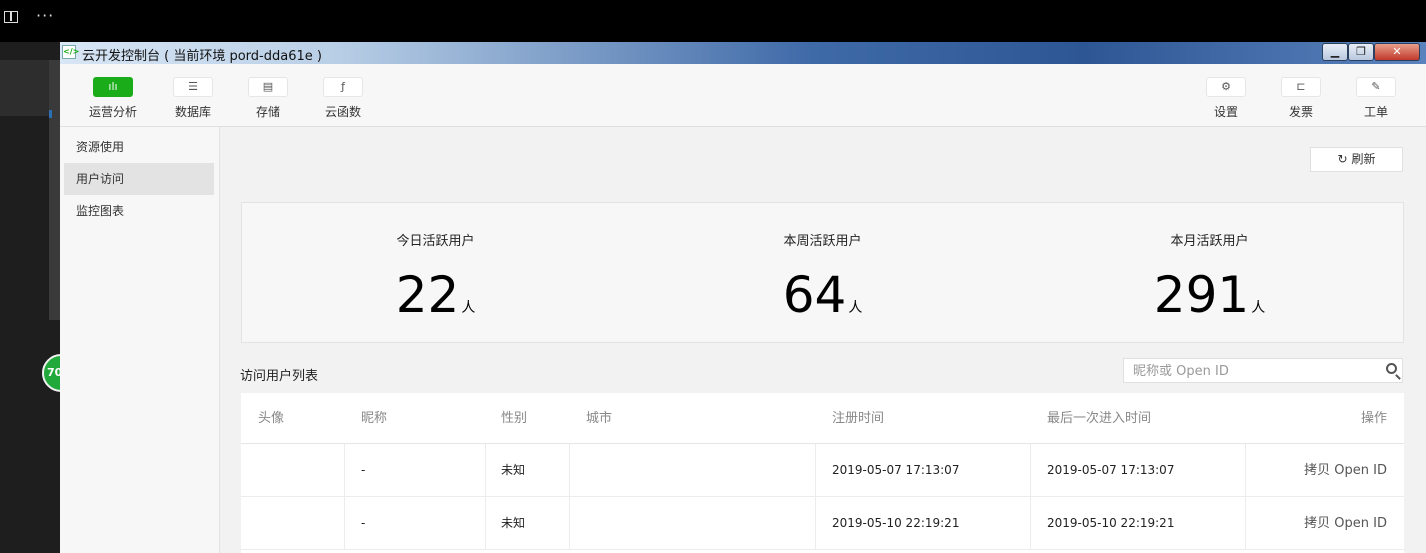  I want to click on sidebar: 资源使用 用户访问 监控图表, so click(140, 340).